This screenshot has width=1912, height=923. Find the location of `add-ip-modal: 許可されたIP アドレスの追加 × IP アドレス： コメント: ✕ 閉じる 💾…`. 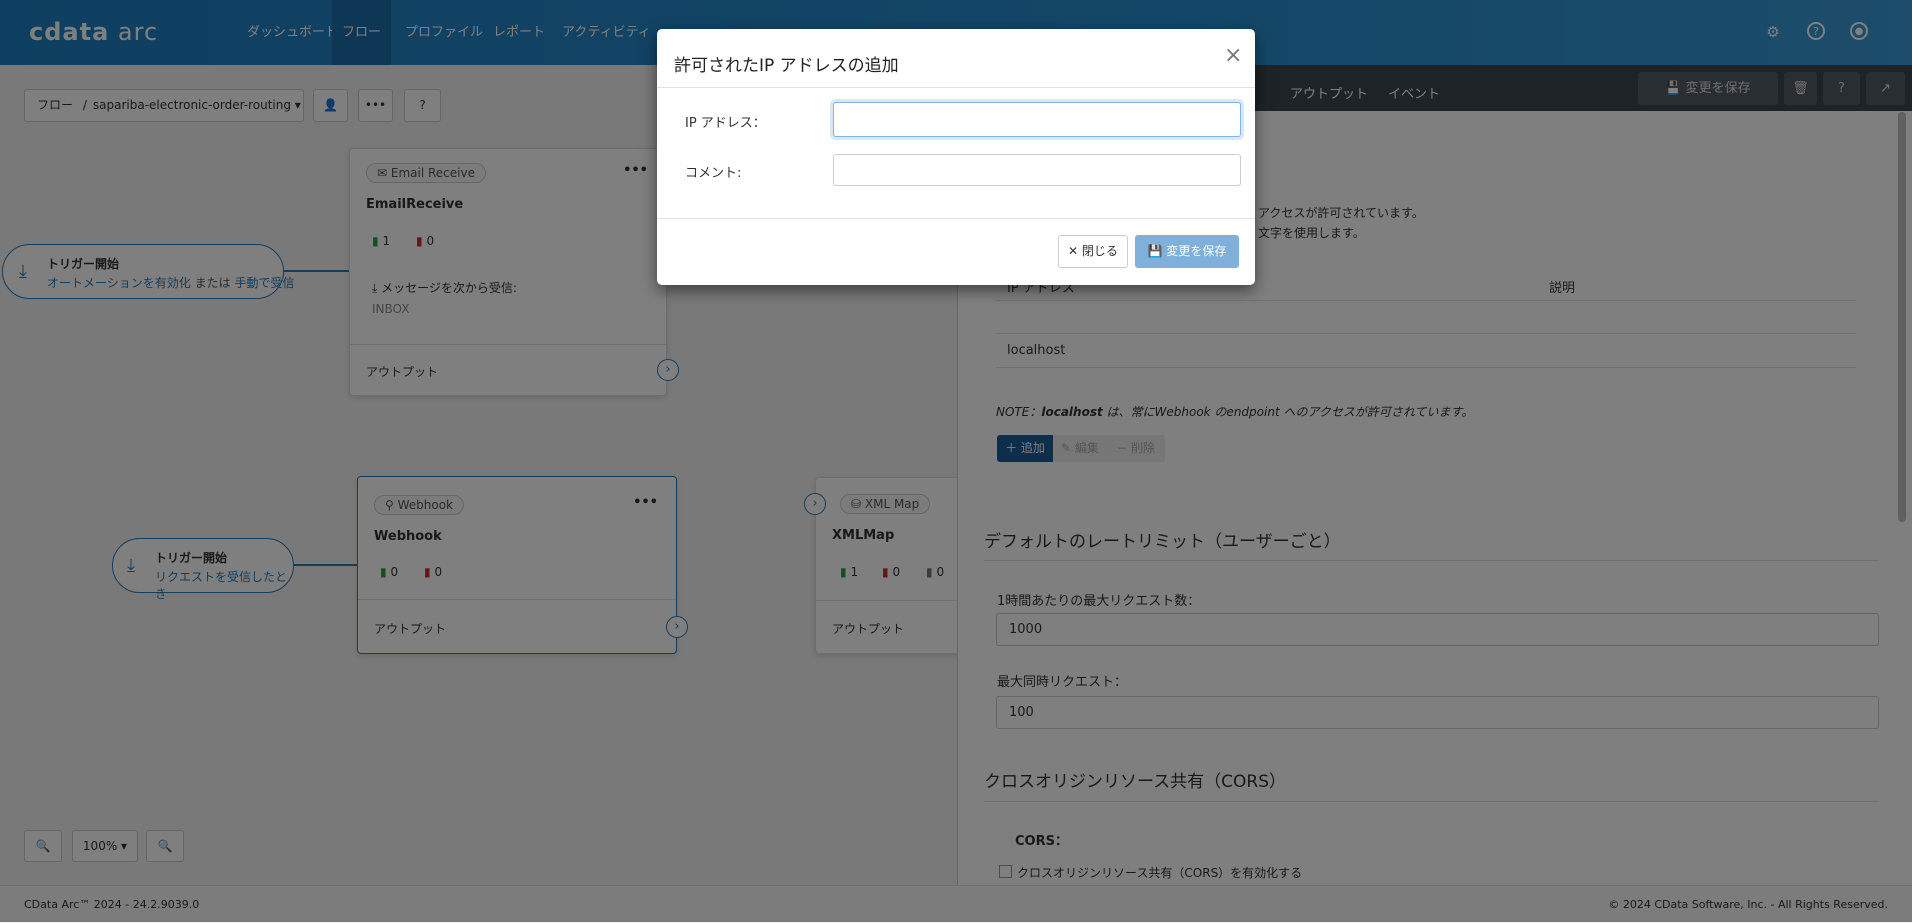

add-ip-modal: 許可されたIP アドレスの追加 × IP アドレス： コメント: ✕ 閉じる 💾… is located at coordinates (956, 157).